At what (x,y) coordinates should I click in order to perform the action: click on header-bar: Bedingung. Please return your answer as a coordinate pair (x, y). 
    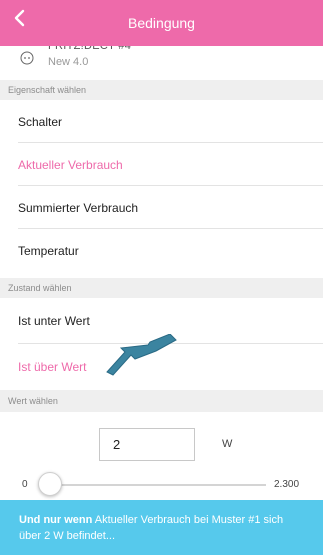
    Looking at the image, I should click on (161, 23).